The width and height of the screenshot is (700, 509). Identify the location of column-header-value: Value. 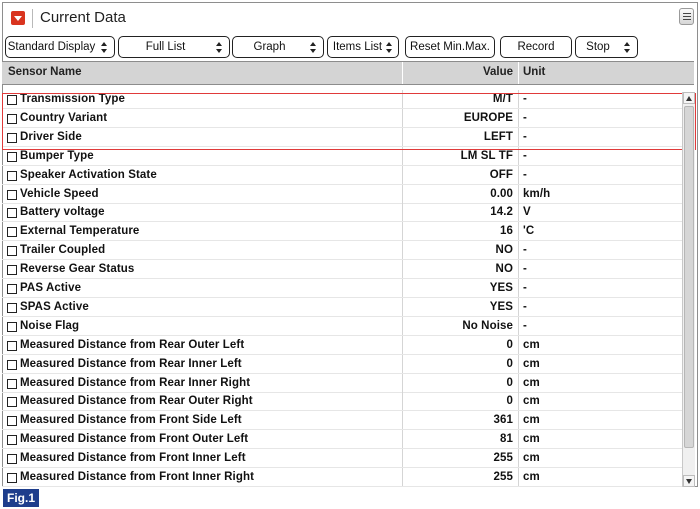
(498, 72).